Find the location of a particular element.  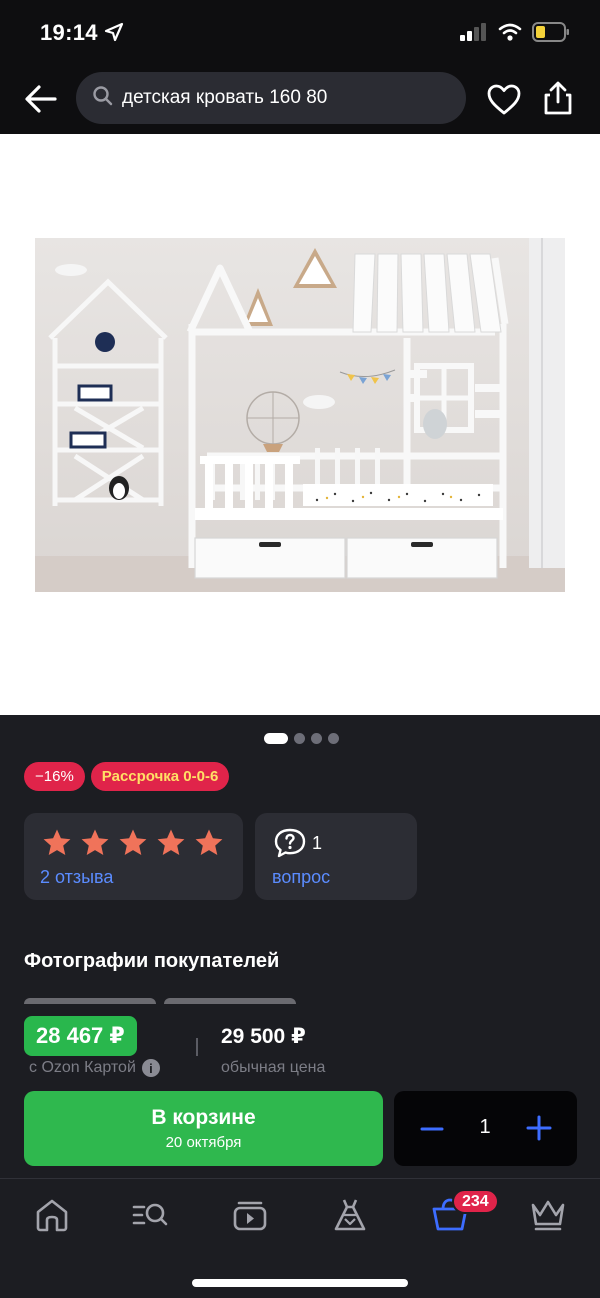

catalog-search-icon is located at coordinates (150, 1214).